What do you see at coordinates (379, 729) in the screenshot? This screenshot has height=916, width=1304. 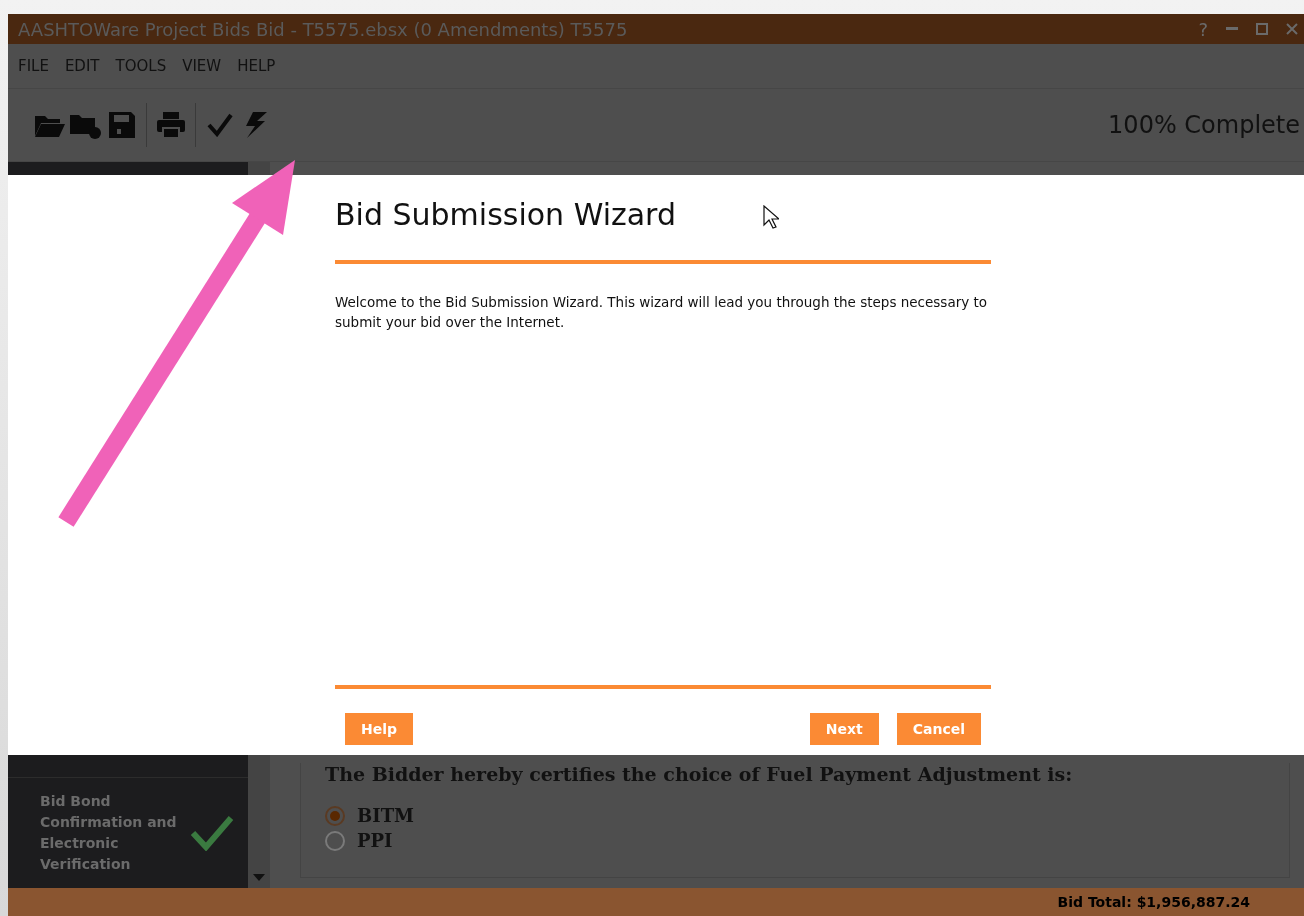 I see `help-button: Help` at bounding box center [379, 729].